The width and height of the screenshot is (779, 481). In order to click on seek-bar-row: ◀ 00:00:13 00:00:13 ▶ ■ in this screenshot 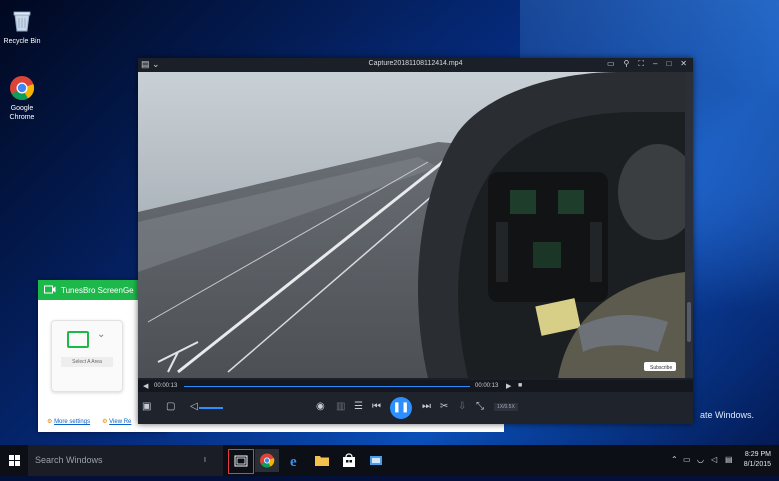, I will do `click(415, 386)`.